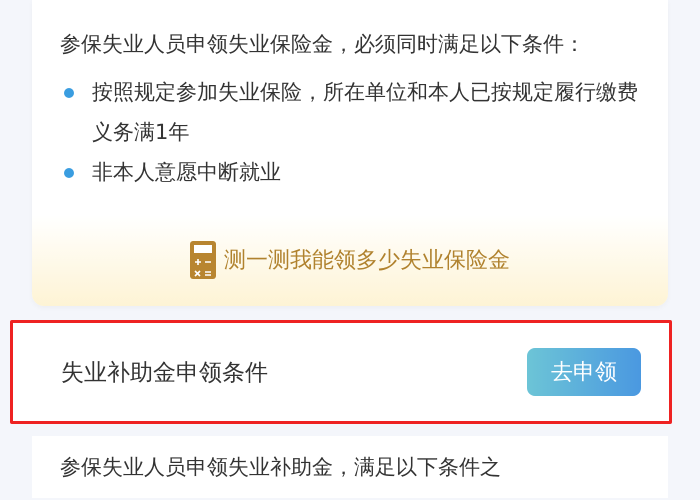 This screenshot has width=700, height=500. Describe the element at coordinates (367, 260) in the screenshot. I see `calculator-link: 测一测我能领多少失业保险金` at that location.